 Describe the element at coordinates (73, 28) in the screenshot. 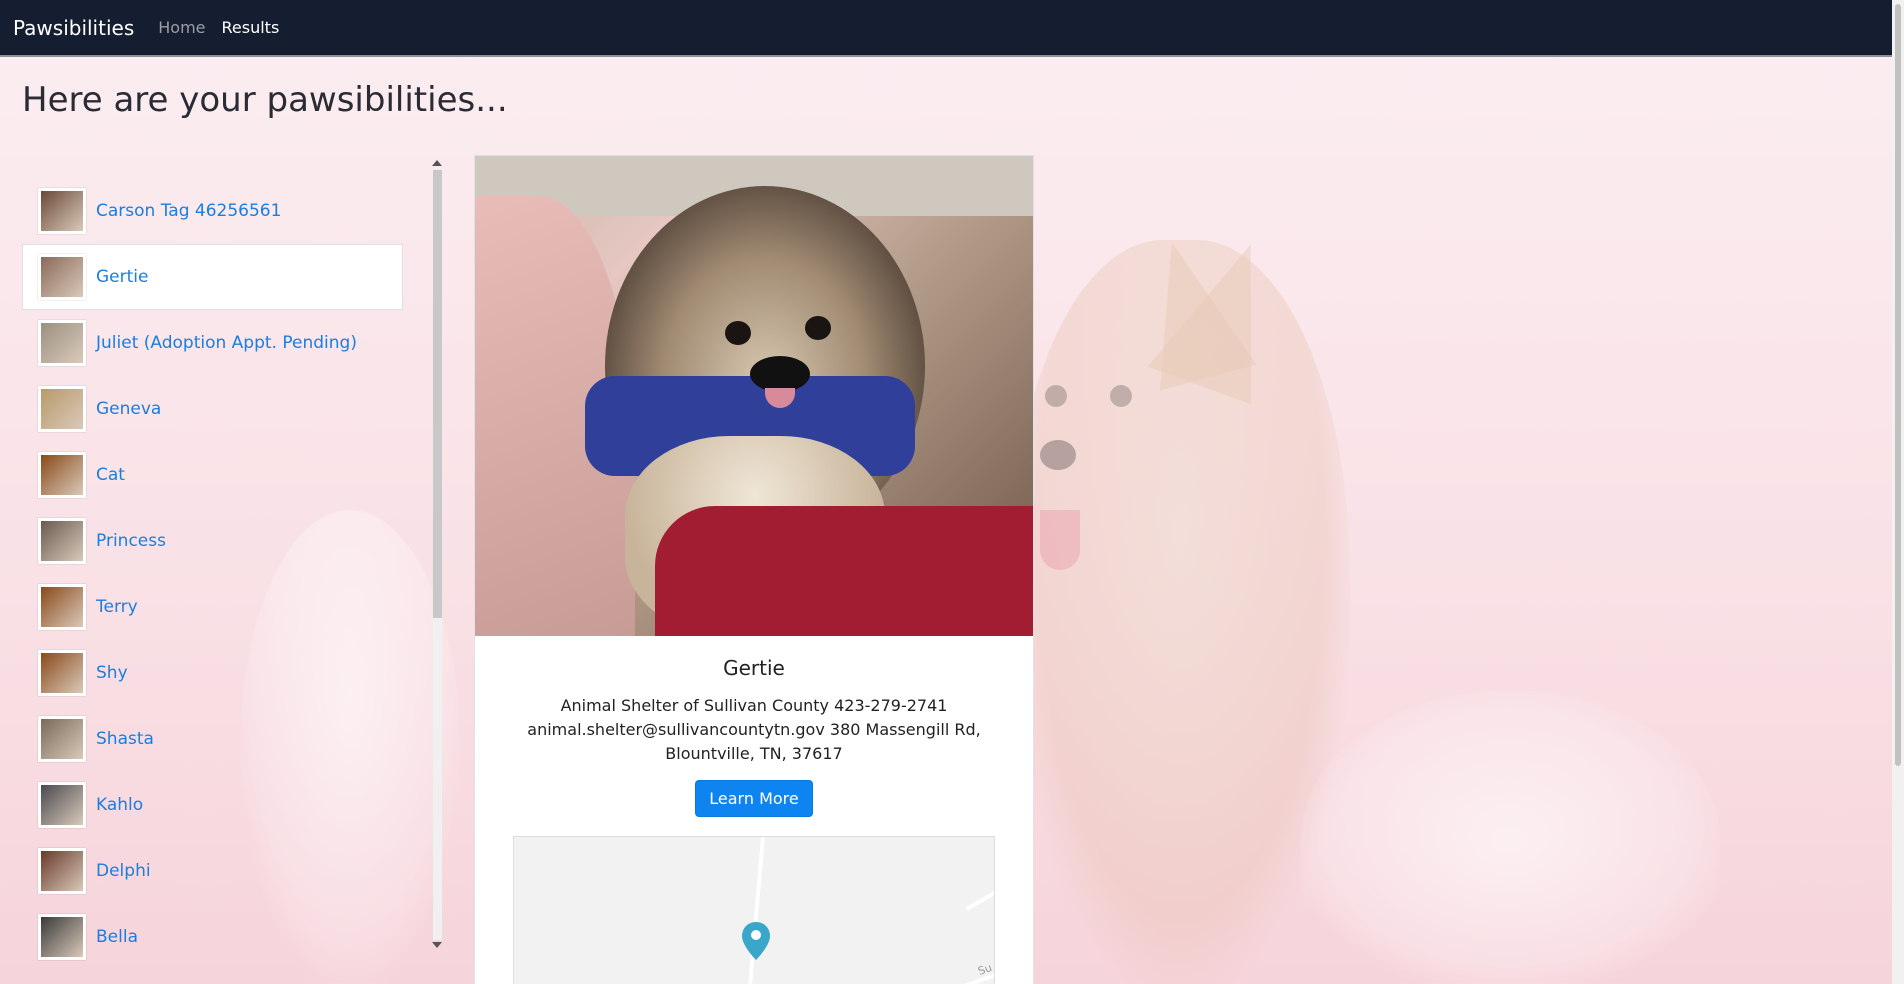

I see `brand-link: Pawsibilities` at that location.